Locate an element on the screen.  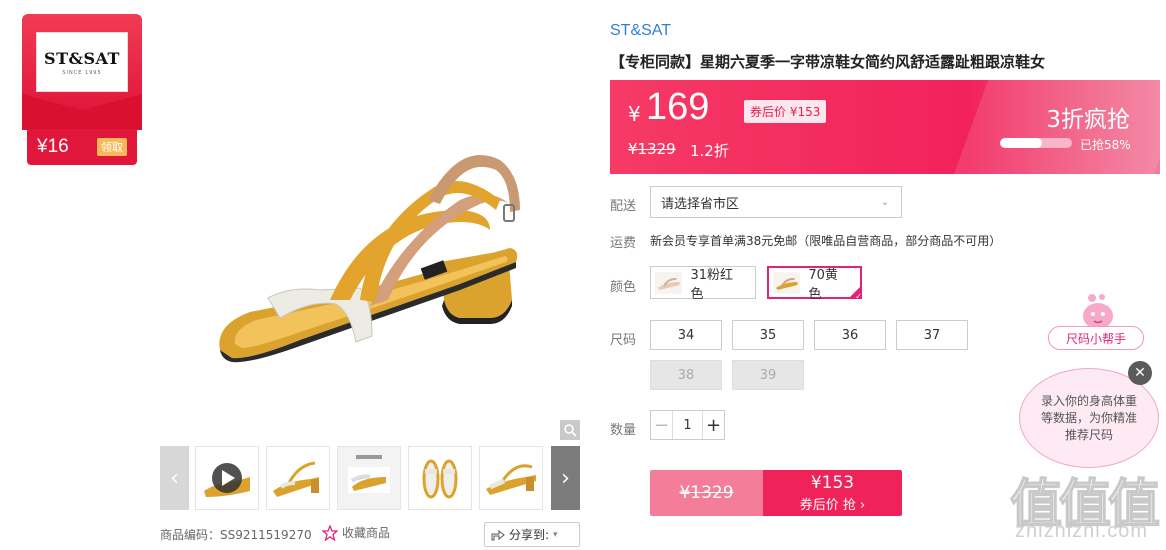
store-coupon-badge: ST&SAT SINCE 1995 ¥16 领取 is located at coordinates (82, 89).